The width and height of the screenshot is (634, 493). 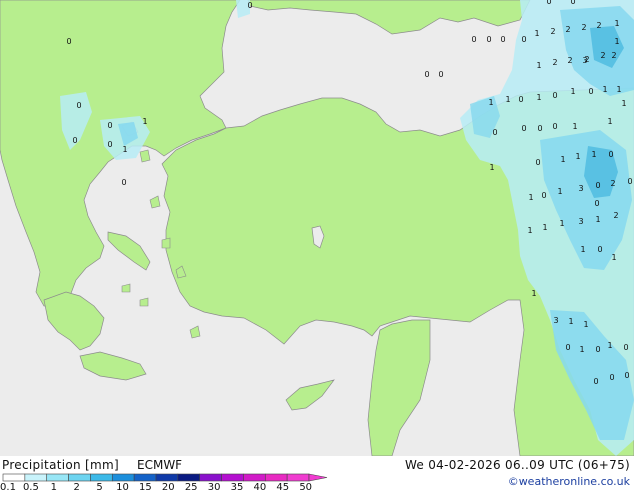 What do you see at coordinates (306, 487) in the screenshot?
I see `legend-tick-label: 50` at bounding box center [306, 487].